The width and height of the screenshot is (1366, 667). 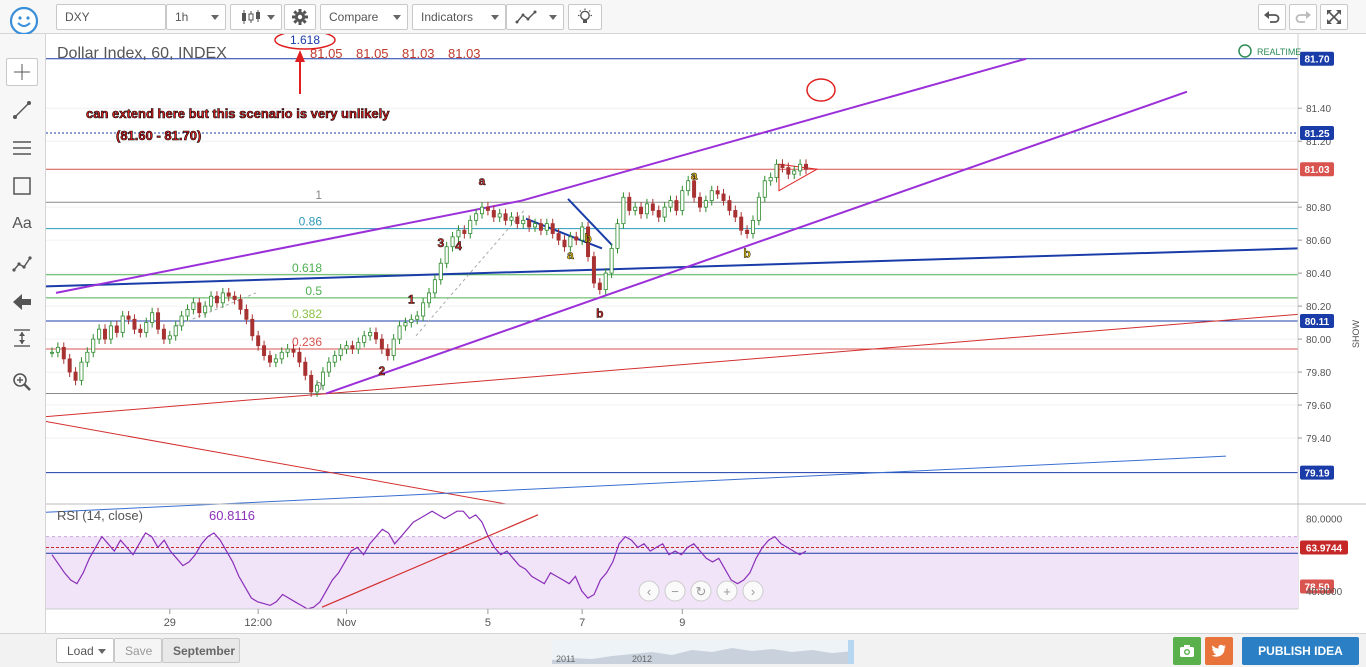 I want to click on top-toolbar: DXY 1h Compare Indicators, so click(x=683, y=17).